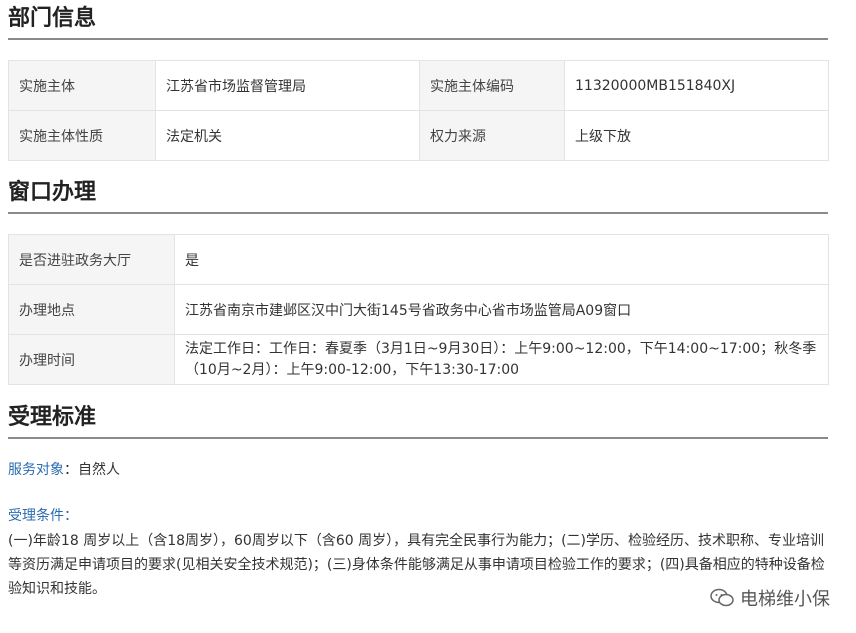  I want to click on cell-key: 实施主体性质, so click(82, 135).